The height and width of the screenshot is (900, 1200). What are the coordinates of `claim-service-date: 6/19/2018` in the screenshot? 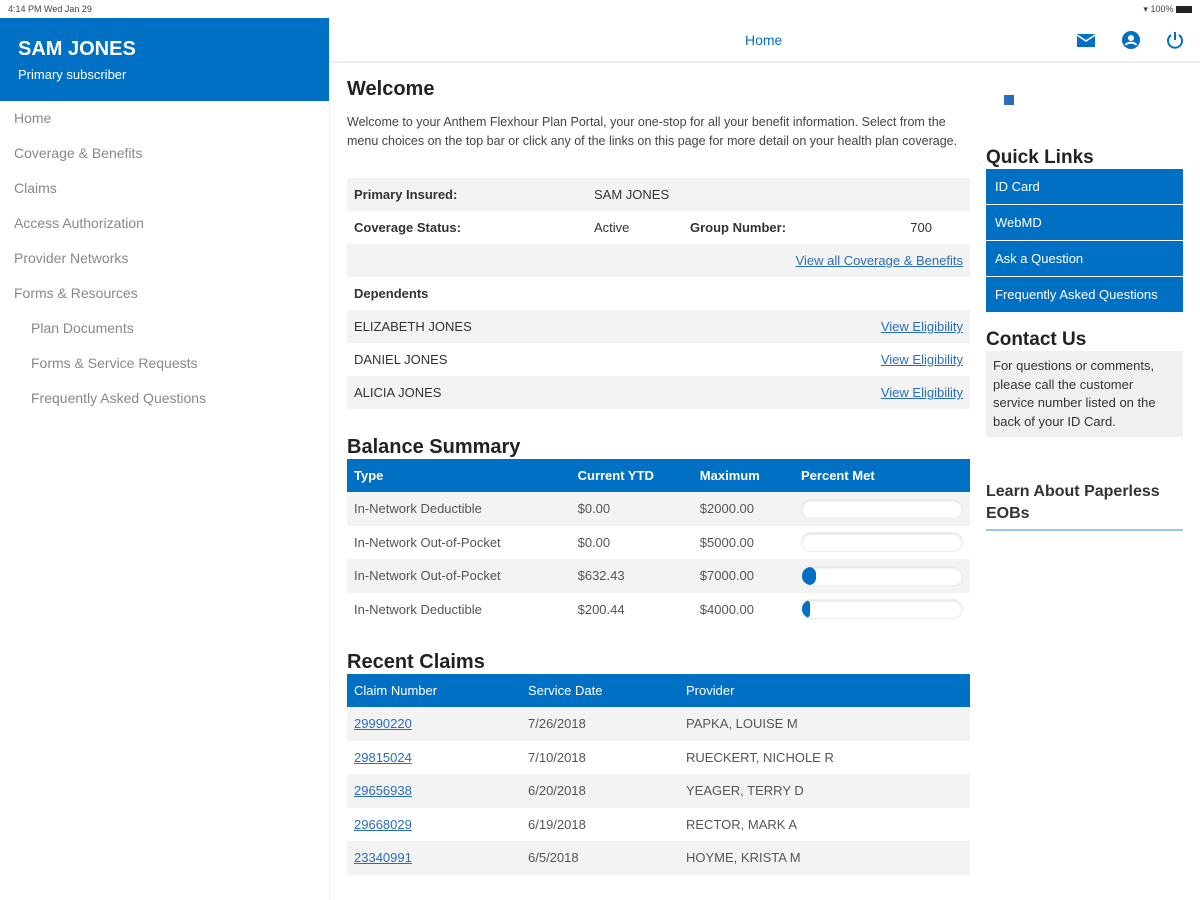 It's located at (557, 824).